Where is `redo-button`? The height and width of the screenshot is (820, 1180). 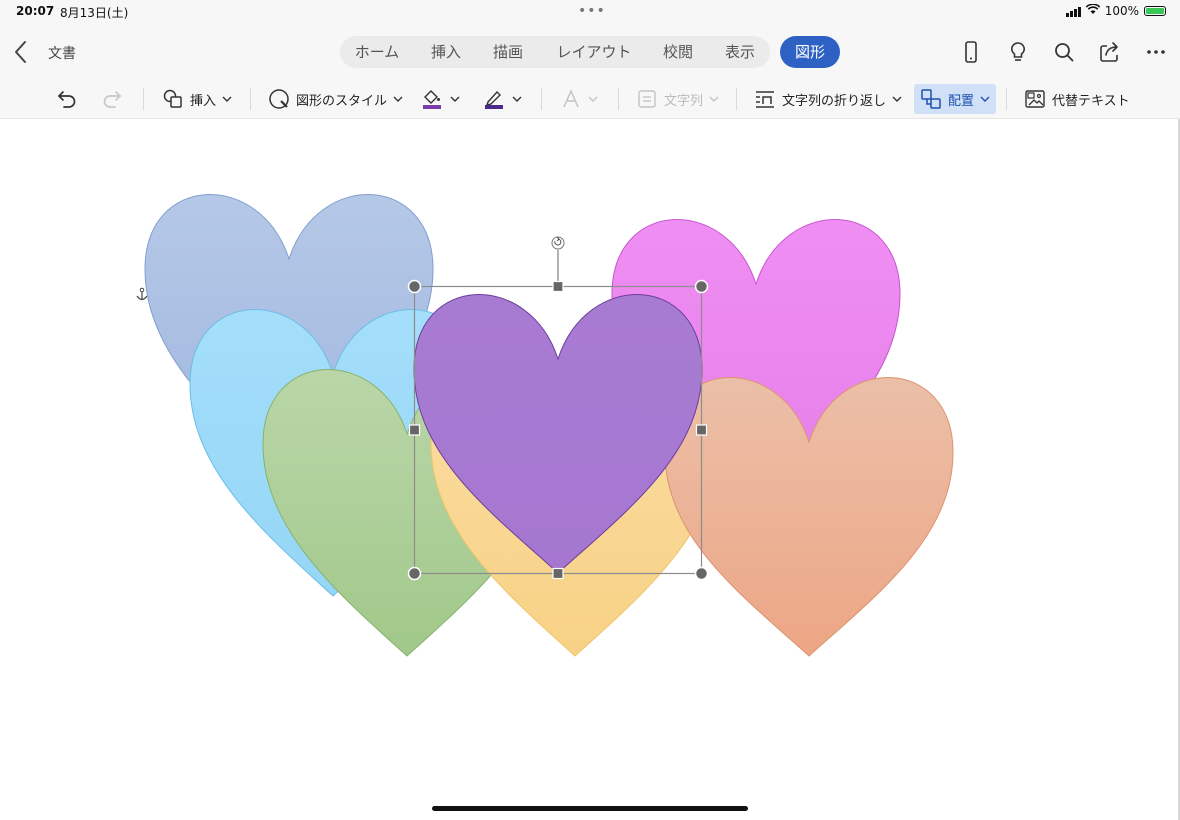
redo-button is located at coordinates (112, 99).